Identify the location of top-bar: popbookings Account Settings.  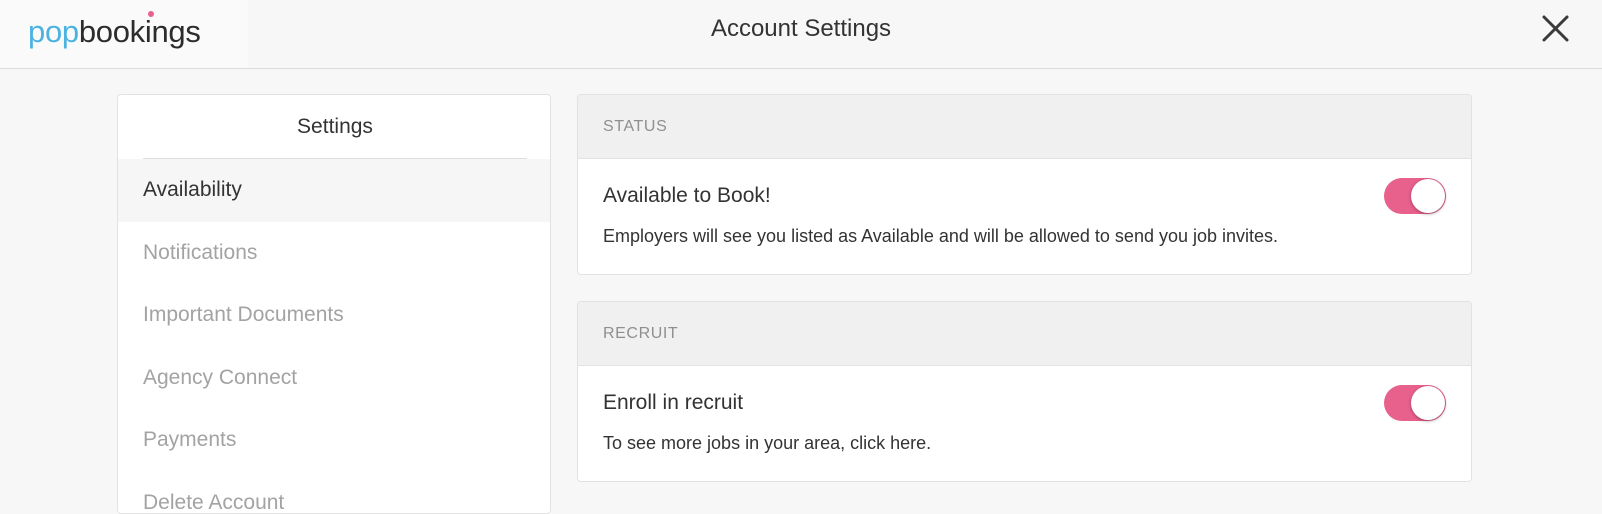
(801, 34).